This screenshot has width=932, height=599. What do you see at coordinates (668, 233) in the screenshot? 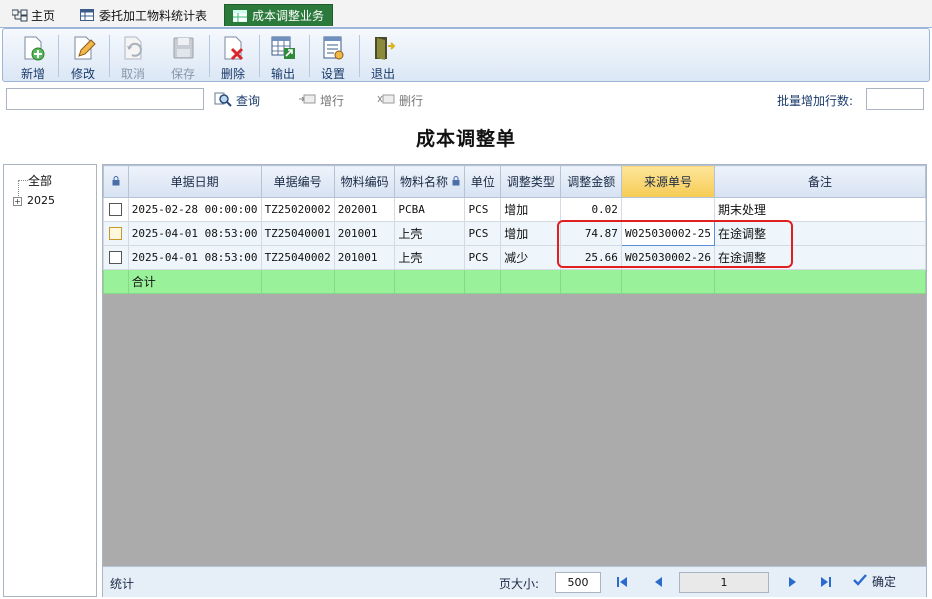
I see `cell-source-no: W025030002-25` at bounding box center [668, 233].